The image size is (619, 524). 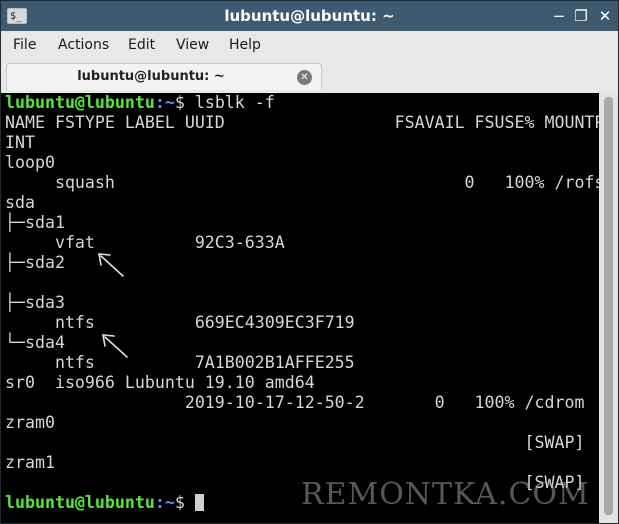 I want to click on output-line: 2019-10-17-12-50-2 0 100% /cdrom, so click(x=295, y=402).